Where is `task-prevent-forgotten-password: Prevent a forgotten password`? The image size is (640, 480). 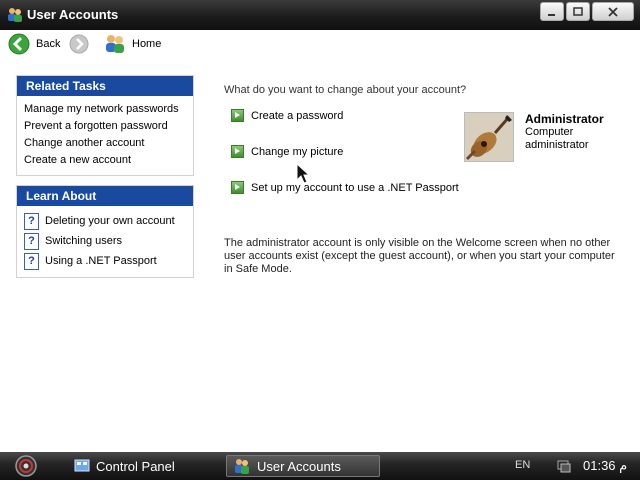 task-prevent-forgotten-password: Prevent a forgotten password is located at coordinates (105, 126).